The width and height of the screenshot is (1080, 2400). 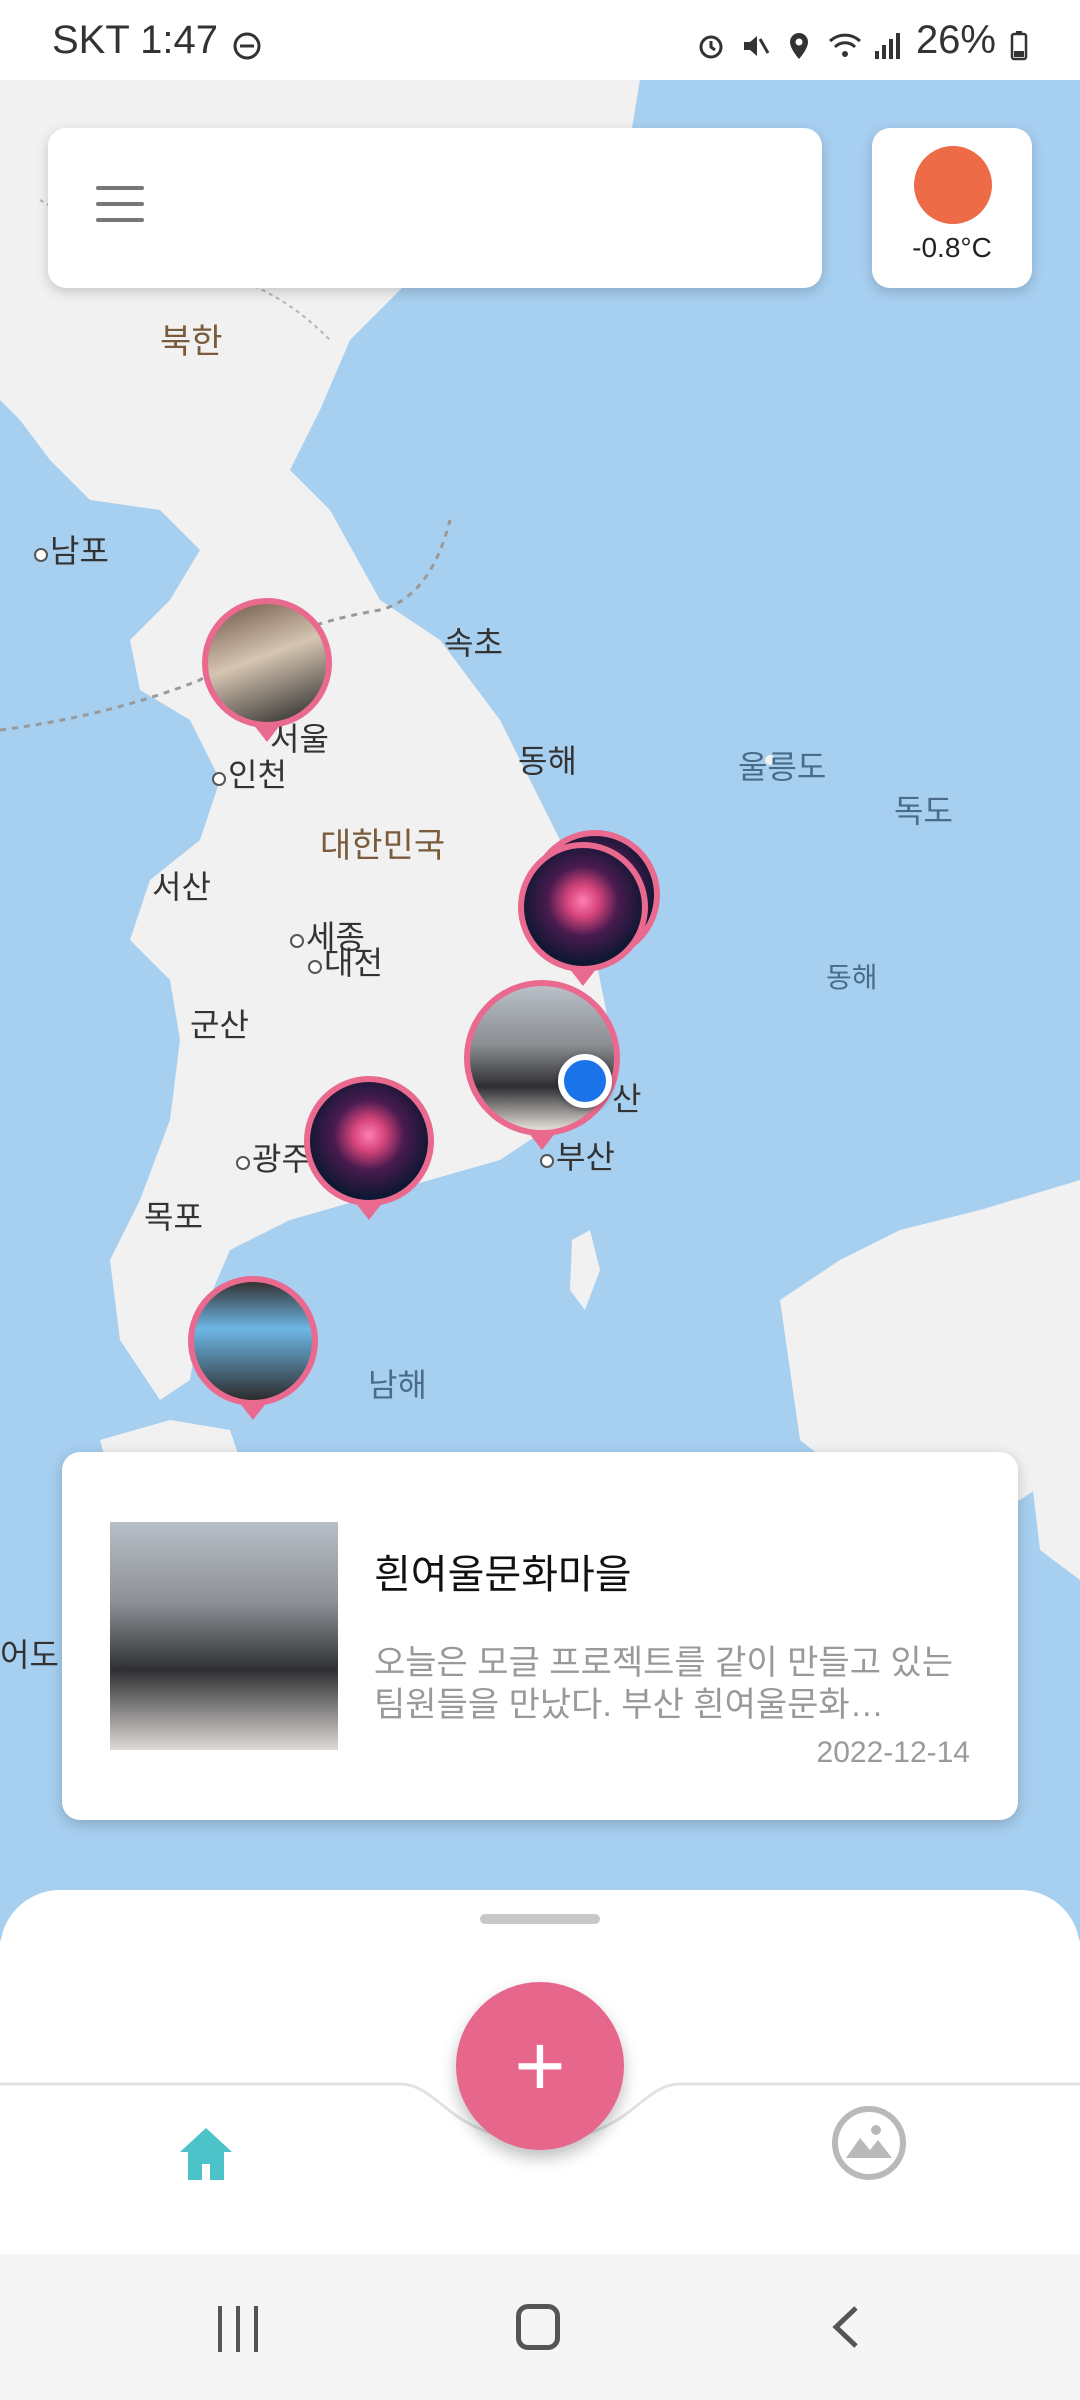 What do you see at coordinates (224, 1636) in the screenshot?
I see `post-thumbnail` at bounding box center [224, 1636].